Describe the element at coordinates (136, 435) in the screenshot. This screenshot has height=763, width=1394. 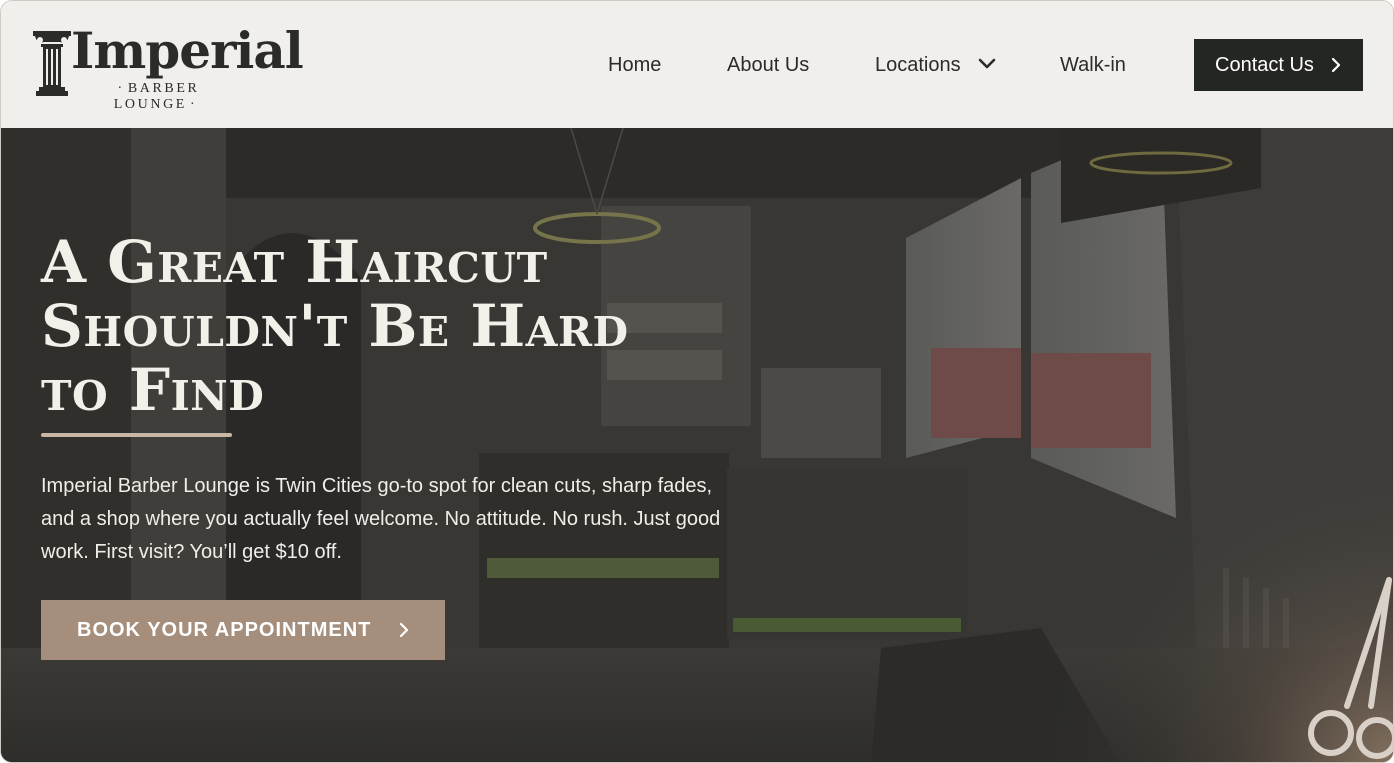
I see `headline-divider` at that location.